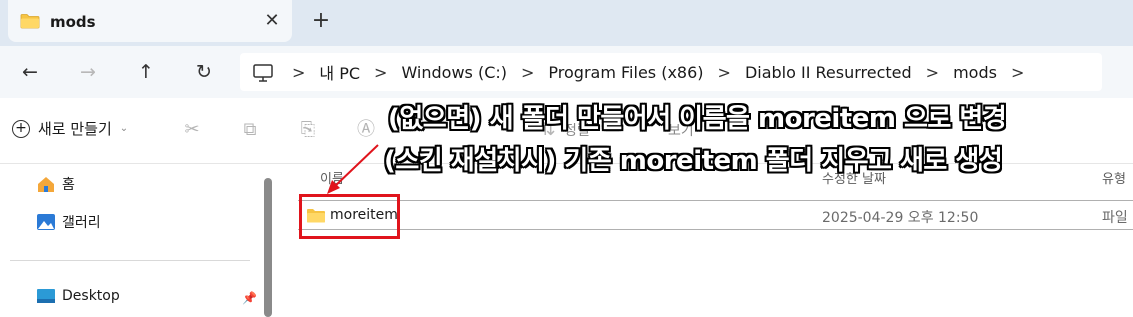 This screenshot has width=1133, height=317. I want to click on column-header-type: 유형, so click(1114, 177).